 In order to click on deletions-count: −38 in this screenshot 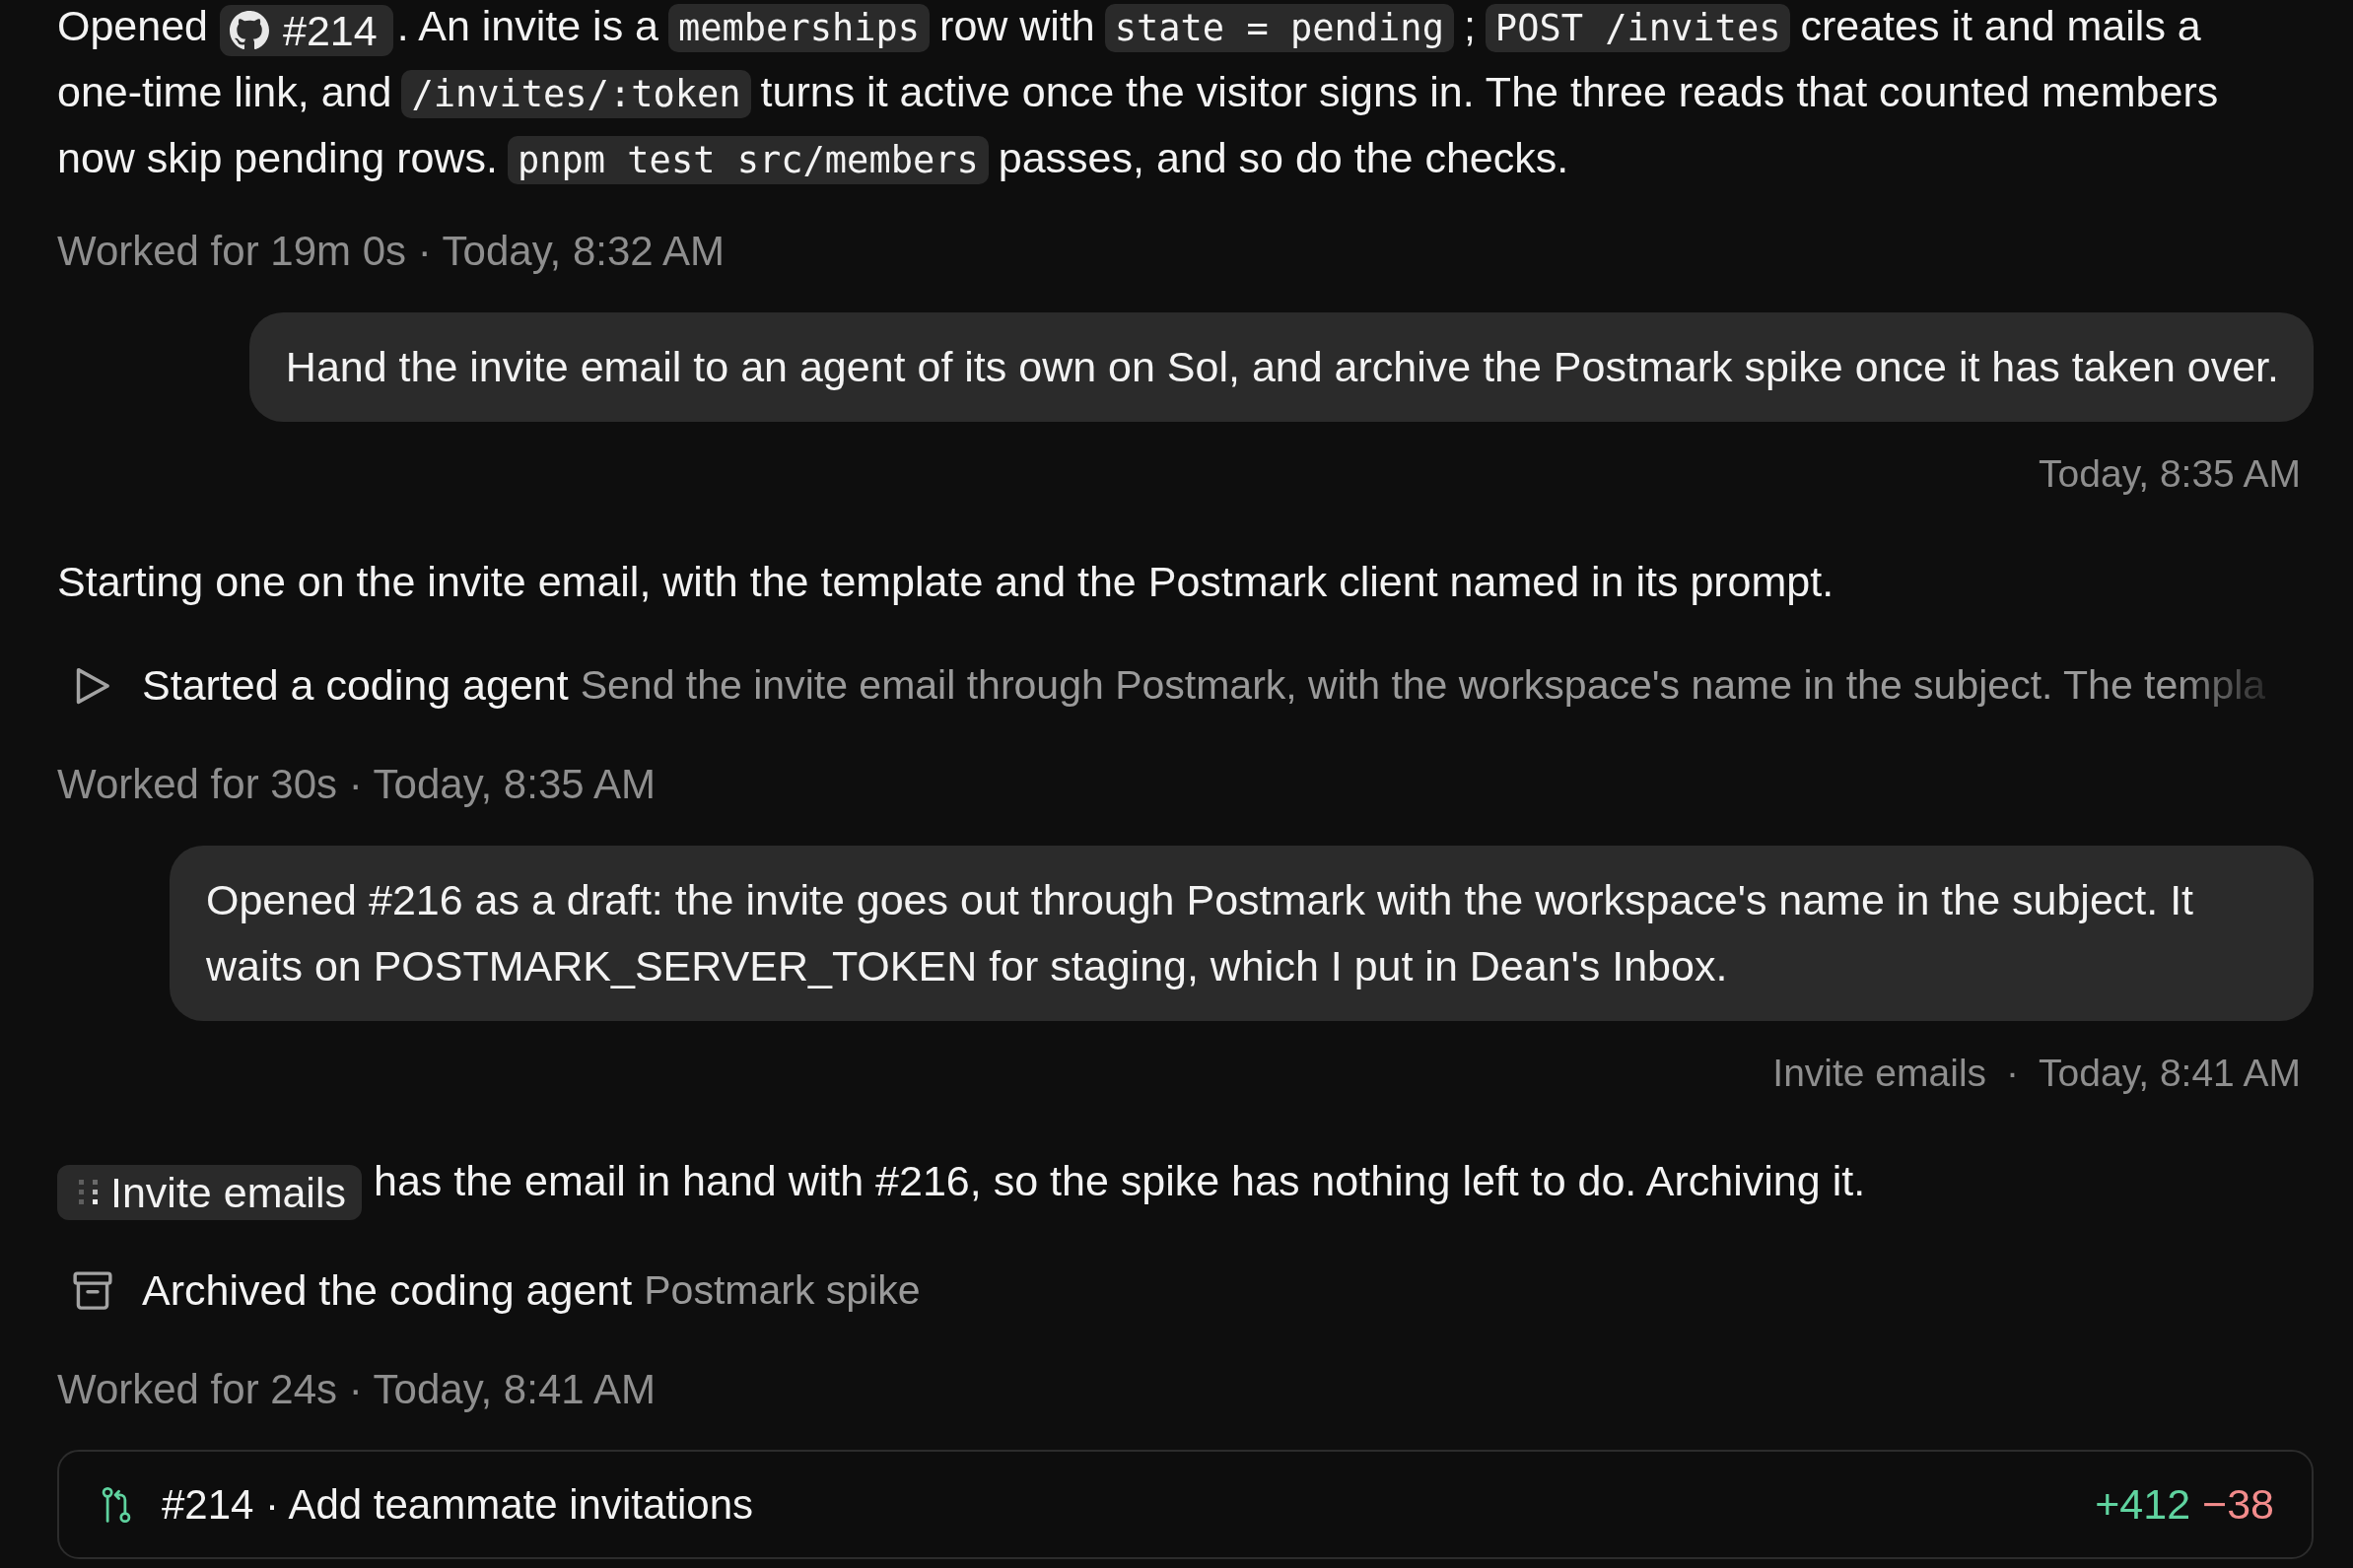, I will do `click(2238, 1504)`.